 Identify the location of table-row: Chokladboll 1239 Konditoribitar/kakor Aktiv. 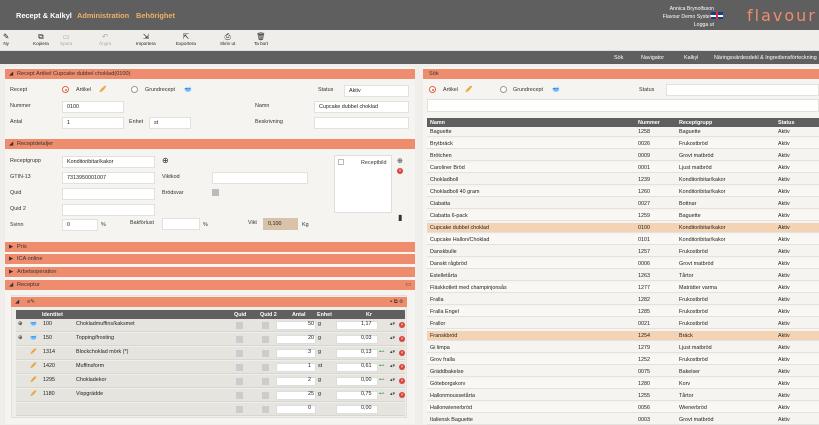
(623, 180).